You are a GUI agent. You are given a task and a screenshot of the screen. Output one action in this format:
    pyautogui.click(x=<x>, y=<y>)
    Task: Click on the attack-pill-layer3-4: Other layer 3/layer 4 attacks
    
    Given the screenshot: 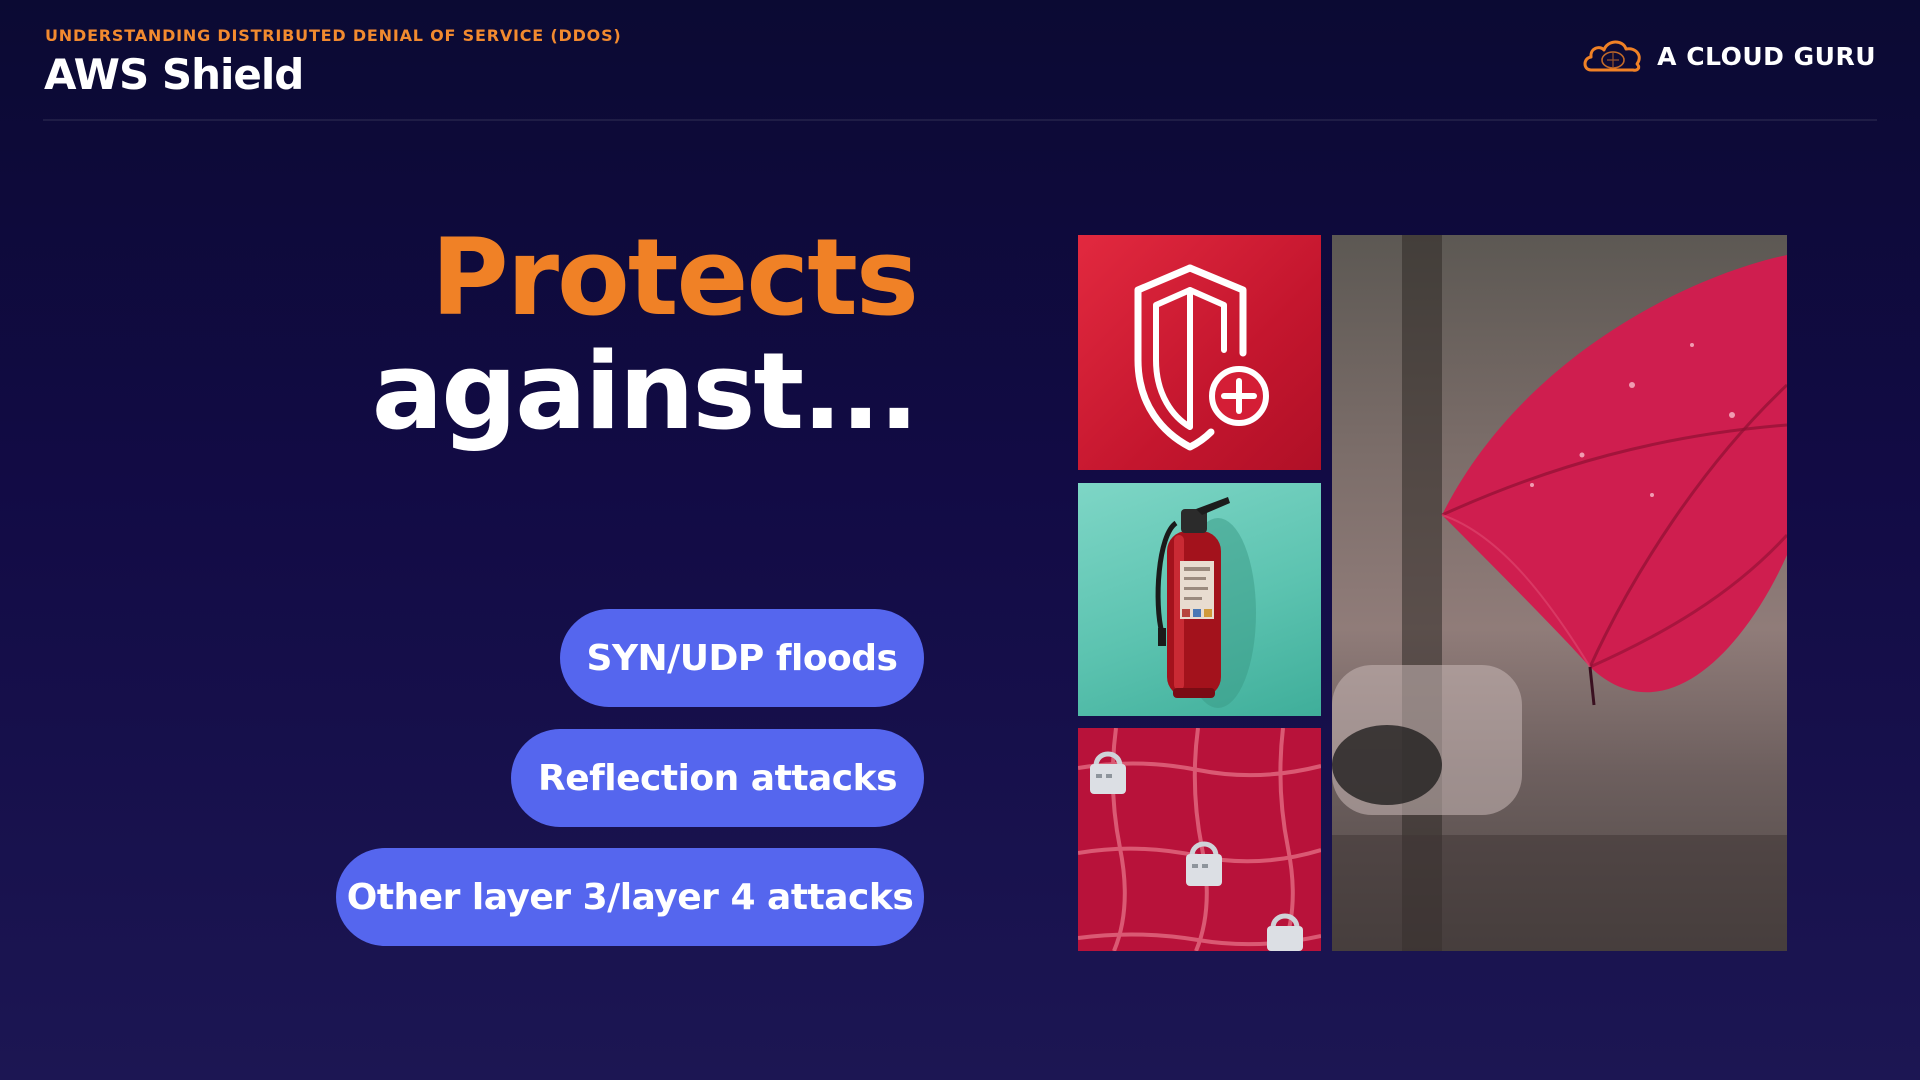 What is the action you would take?
    pyautogui.click(x=630, y=897)
    